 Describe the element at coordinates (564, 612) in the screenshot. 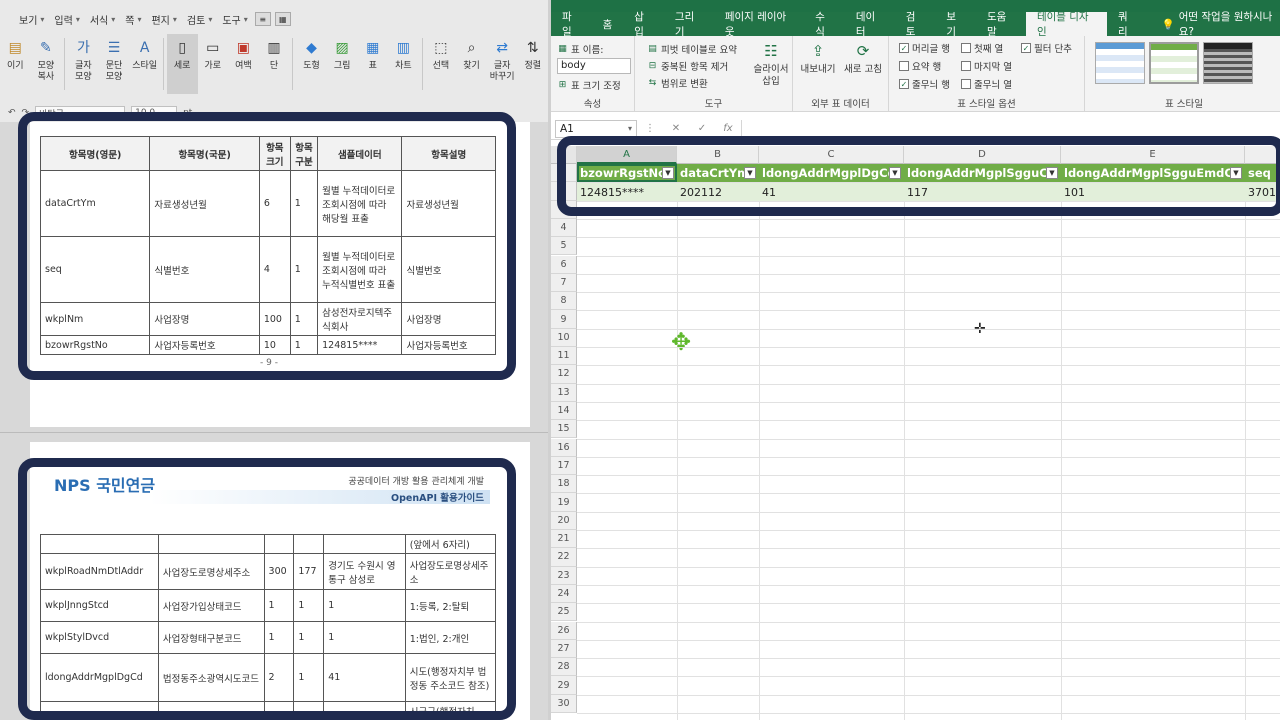

I see `row-header: 25` at that location.